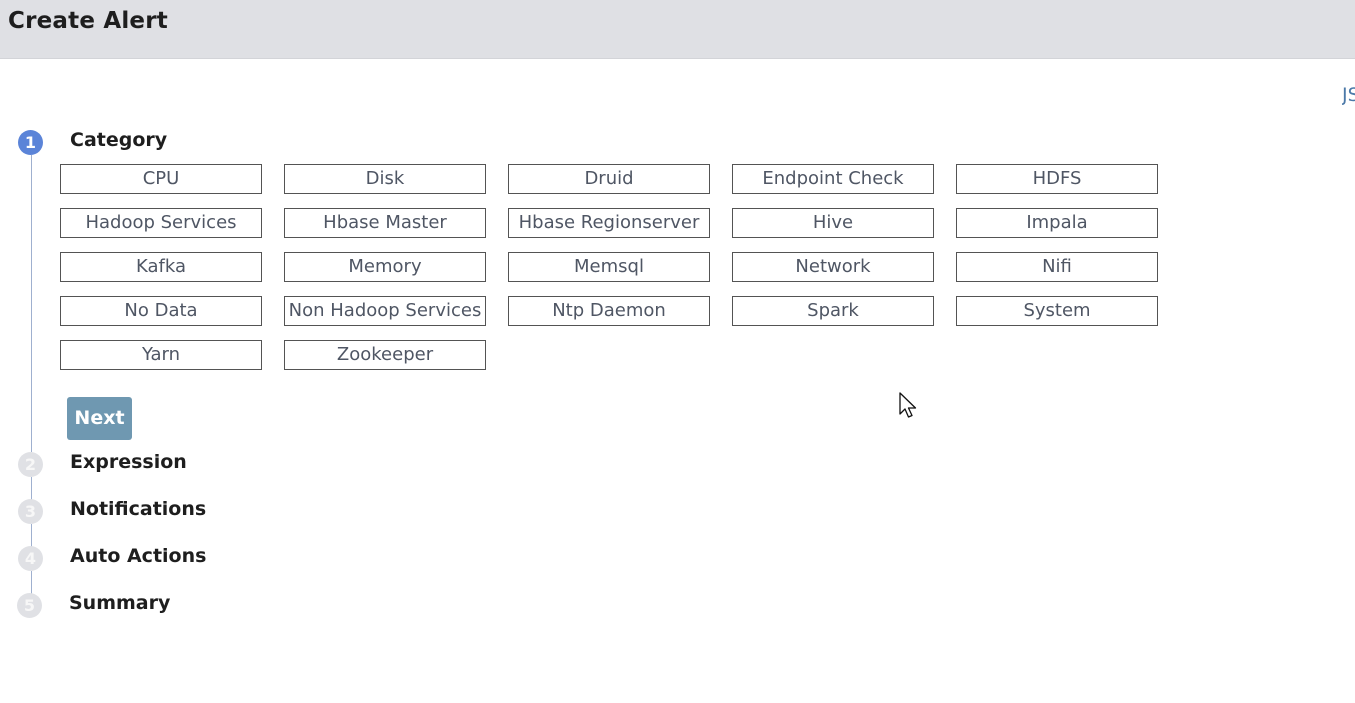 This screenshot has height=703, width=1355. Describe the element at coordinates (30, 142) in the screenshot. I see `step-1-indicator: 1` at that location.